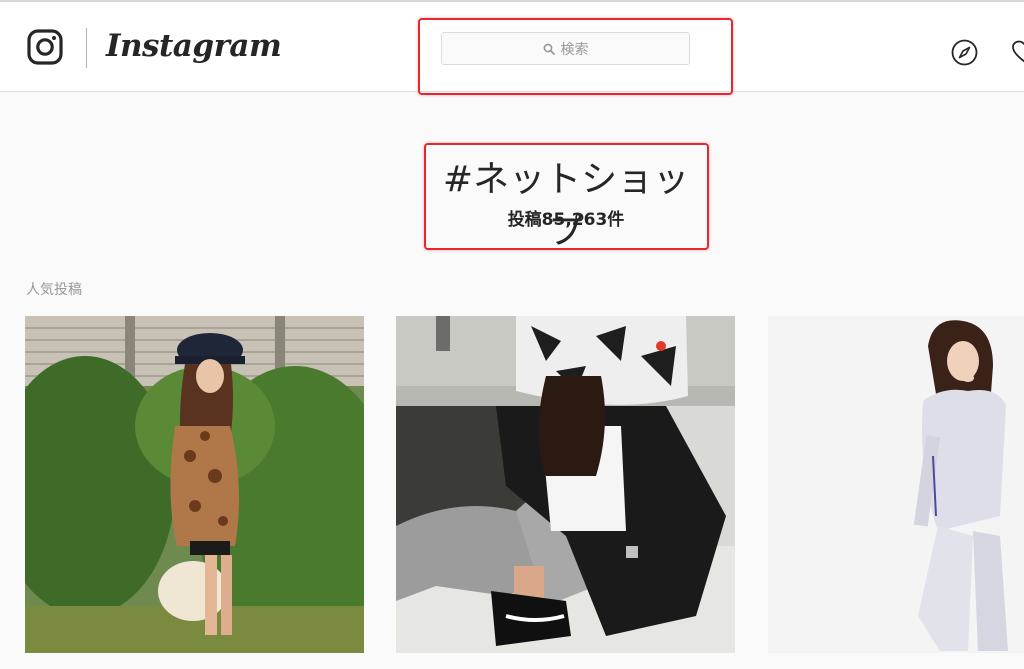  I want to click on compass-icon, so click(964, 52).